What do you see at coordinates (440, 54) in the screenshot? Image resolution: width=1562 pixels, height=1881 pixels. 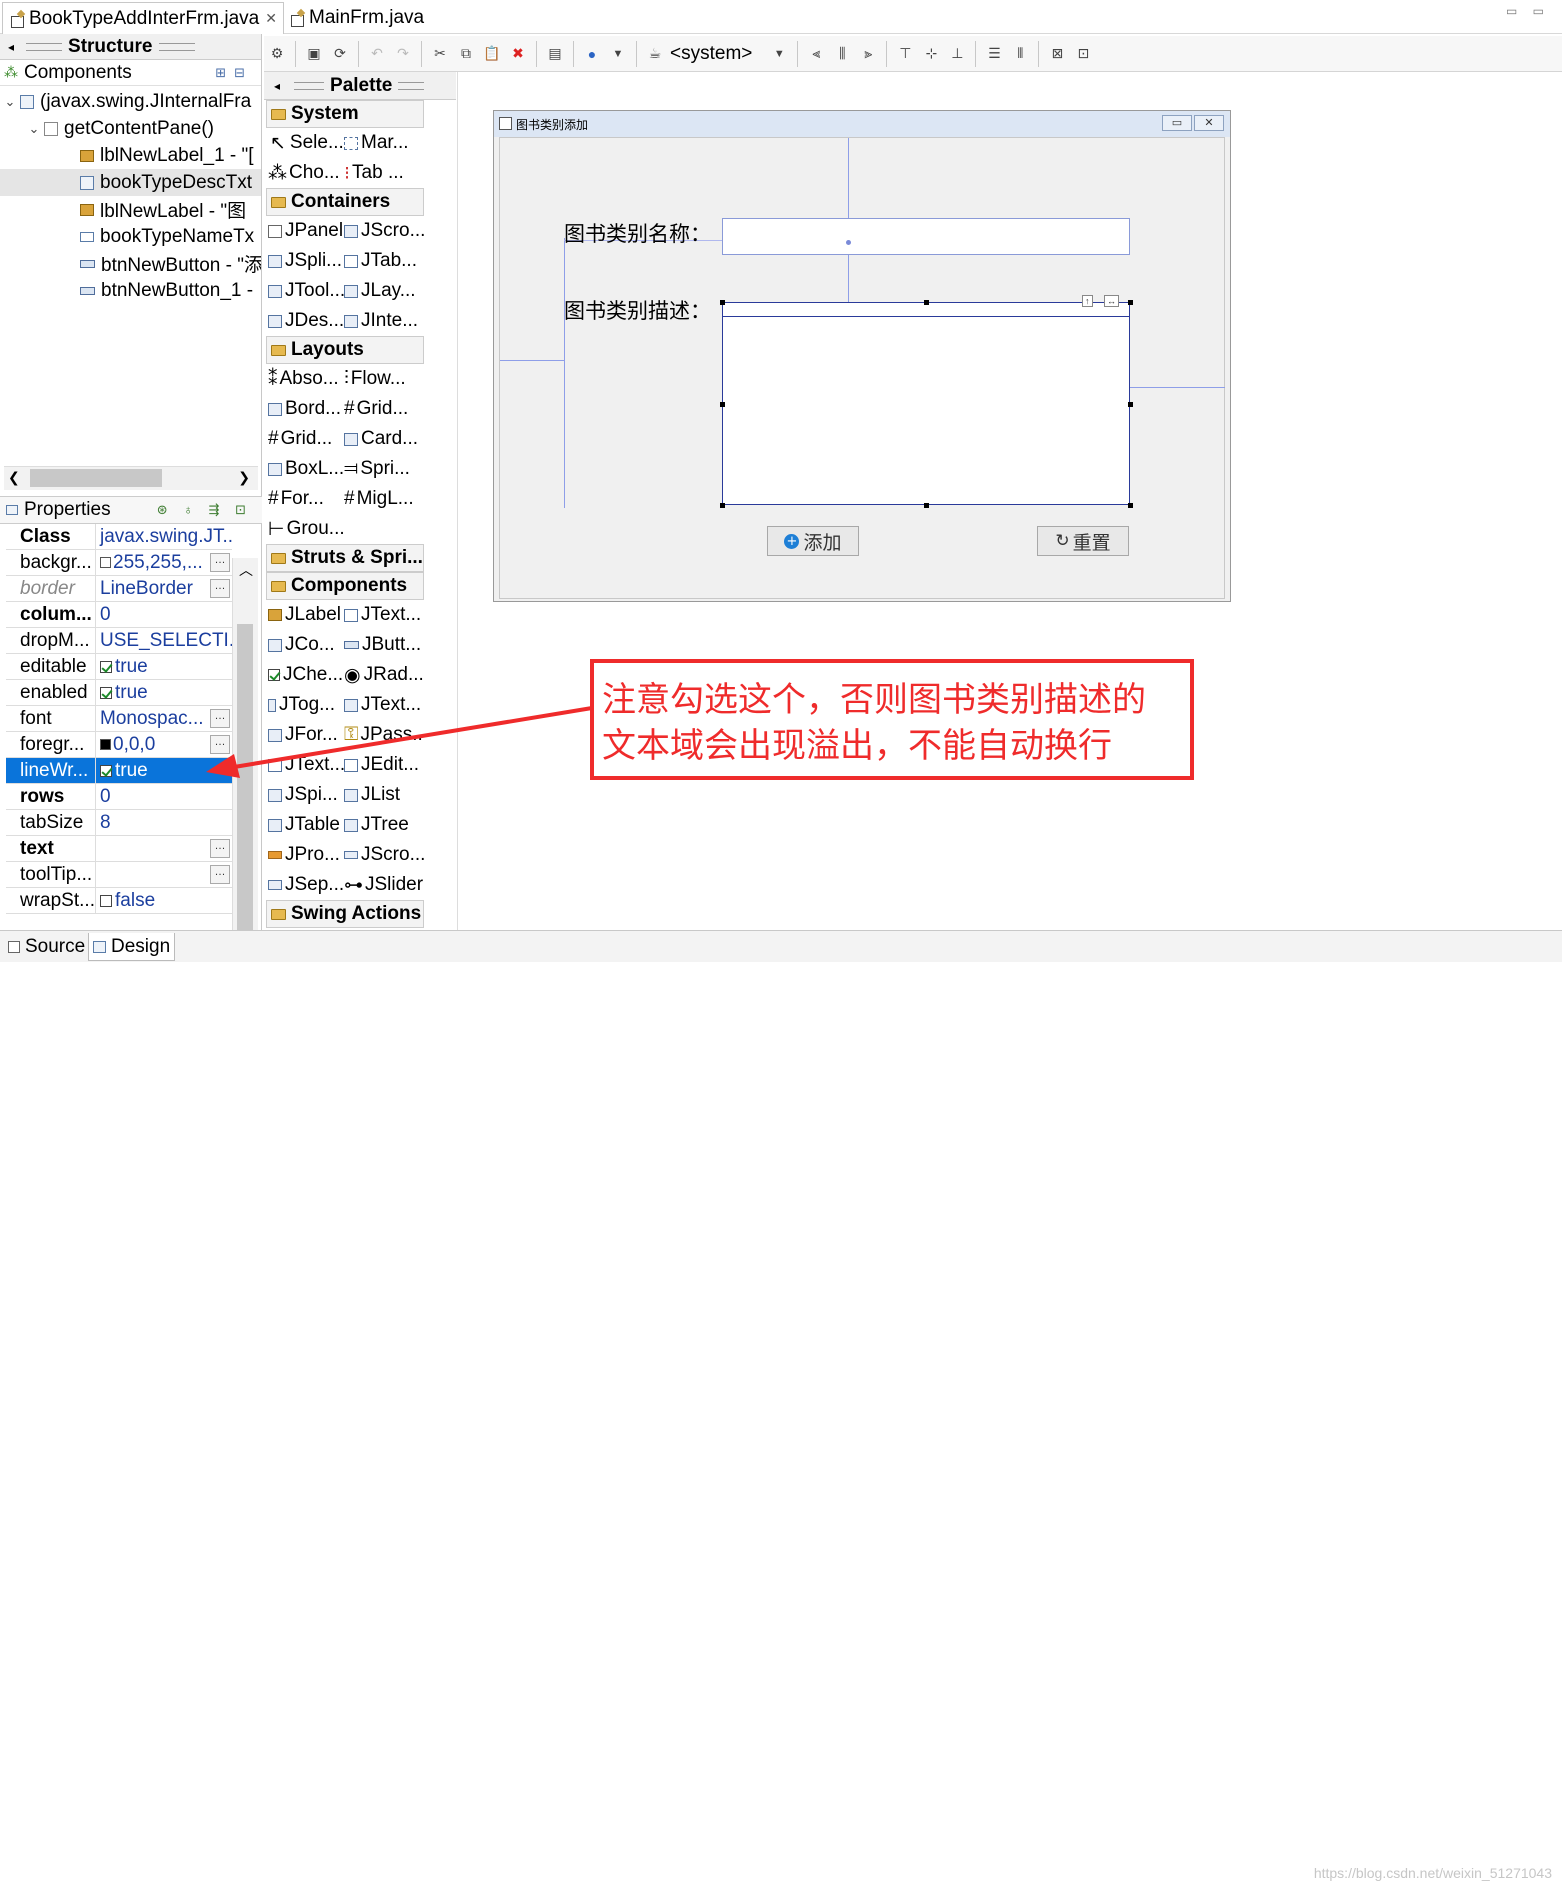 I see `cut-icon: ✂` at bounding box center [440, 54].